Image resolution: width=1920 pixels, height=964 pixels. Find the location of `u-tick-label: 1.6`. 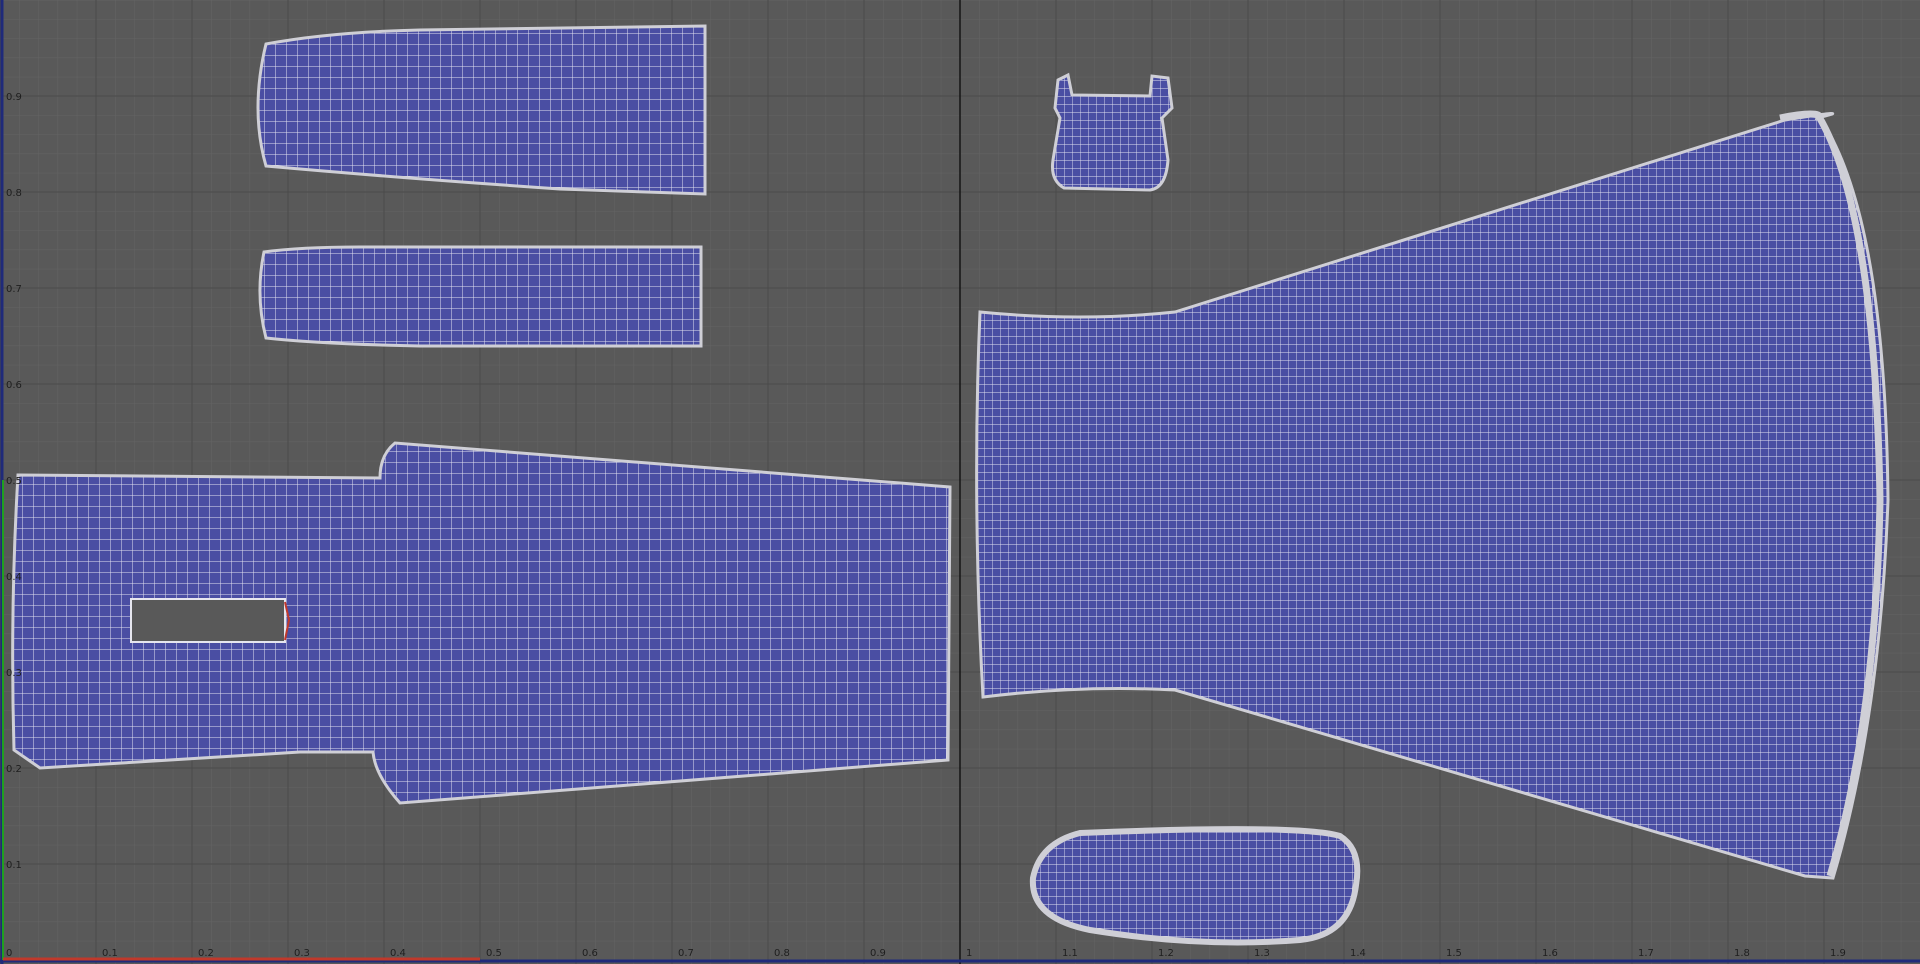

u-tick-label: 1.6 is located at coordinates (1550, 953).